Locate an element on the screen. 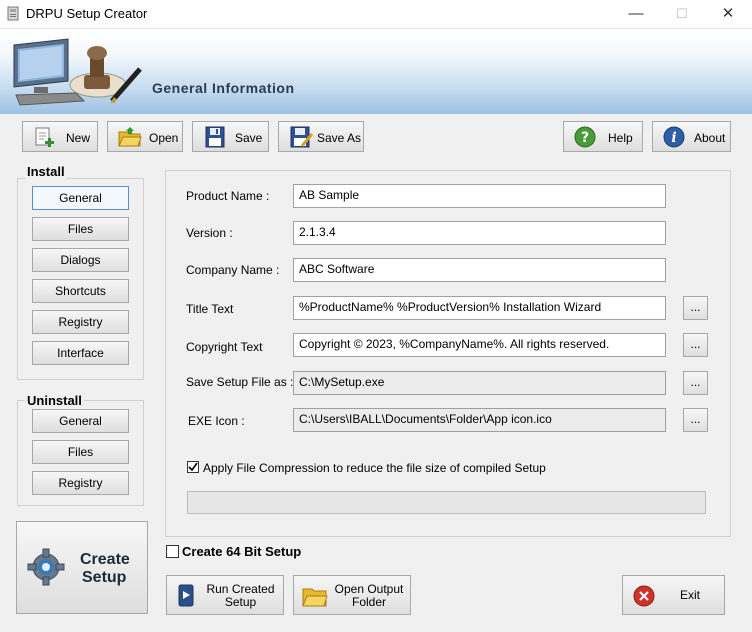 The width and height of the screenshot is (752, 632). product-name-label: Product Name : is located at coordinates (228, 196).